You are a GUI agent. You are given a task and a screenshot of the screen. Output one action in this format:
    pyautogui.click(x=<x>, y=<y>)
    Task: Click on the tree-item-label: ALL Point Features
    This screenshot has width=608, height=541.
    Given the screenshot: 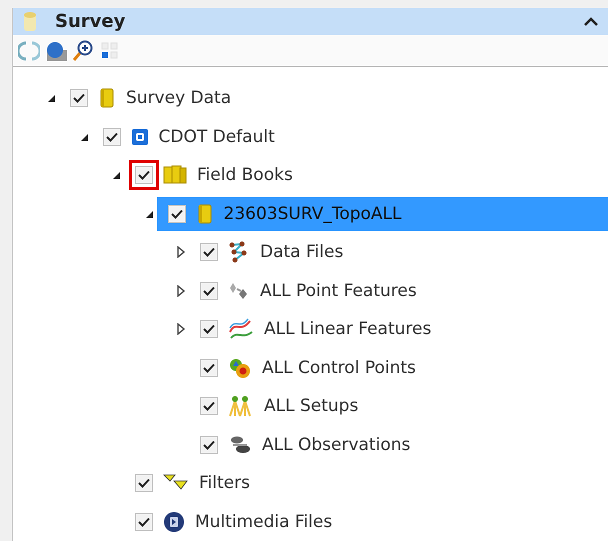 What is the action you would take?
    pyautogui.click(x=338, y=290)
    